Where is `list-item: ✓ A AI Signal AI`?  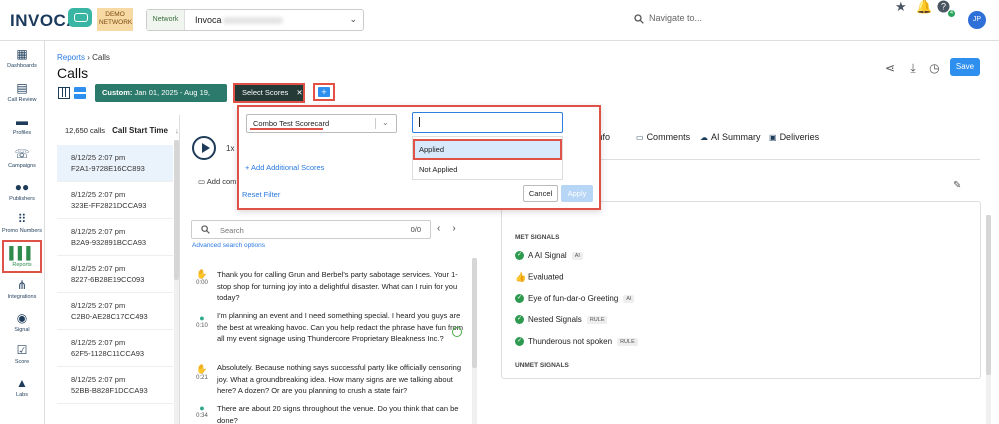 list-item: ✓ A AI Signal AI is located at coordinates (549, 256).